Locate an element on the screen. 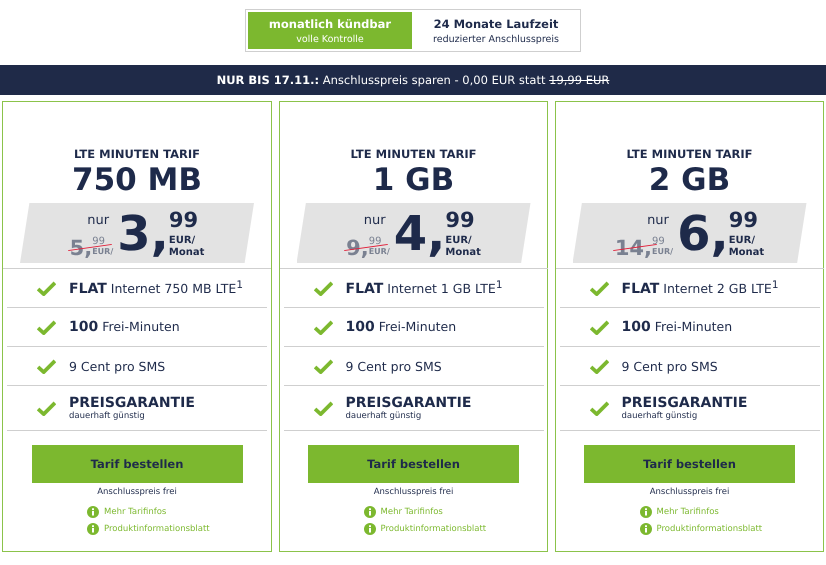 This screenshot has height=565, width=826. plan-volume: 750 MB is located at coordinates (137, 180).